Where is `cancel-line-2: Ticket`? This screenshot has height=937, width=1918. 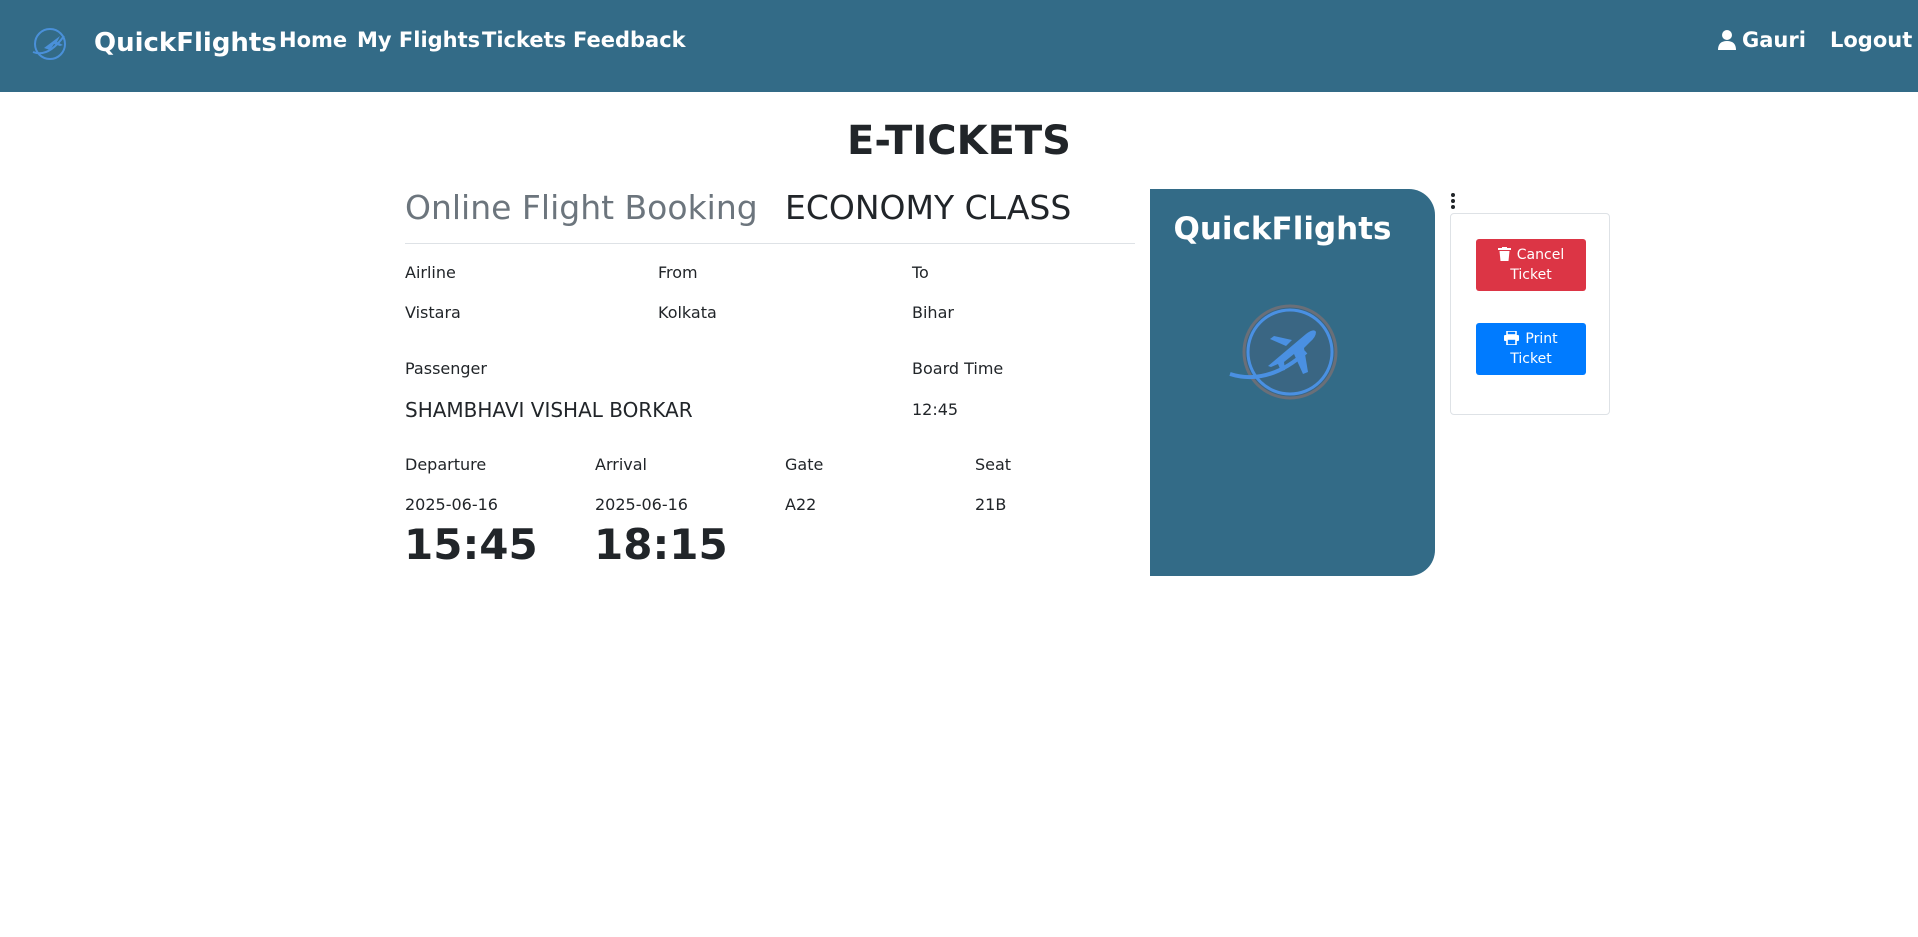 cancel-line-2: Ticket is located at coordinates (1531, 275).